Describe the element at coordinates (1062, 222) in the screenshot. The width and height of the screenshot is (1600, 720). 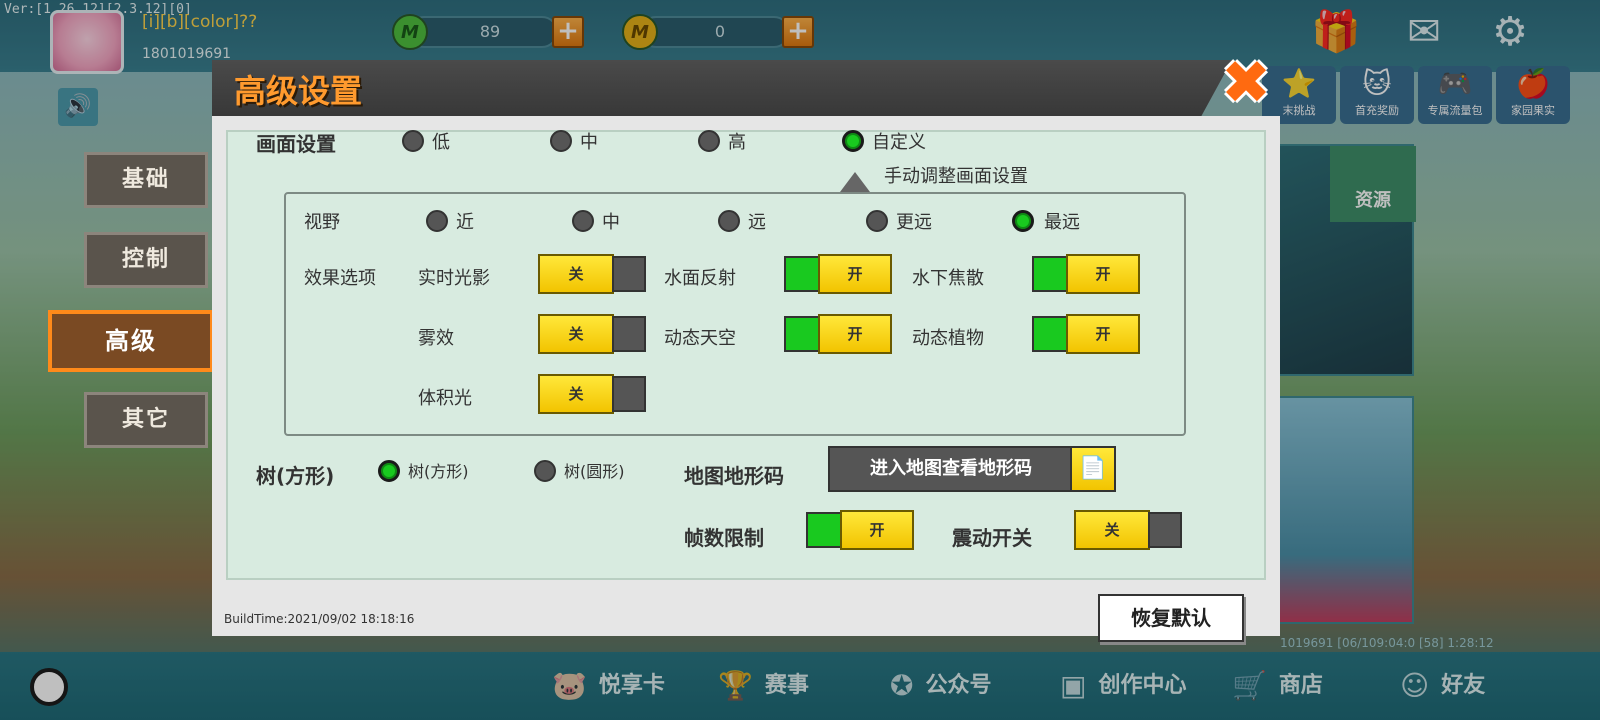
I see `view-farthest-label: 最远` at that location.